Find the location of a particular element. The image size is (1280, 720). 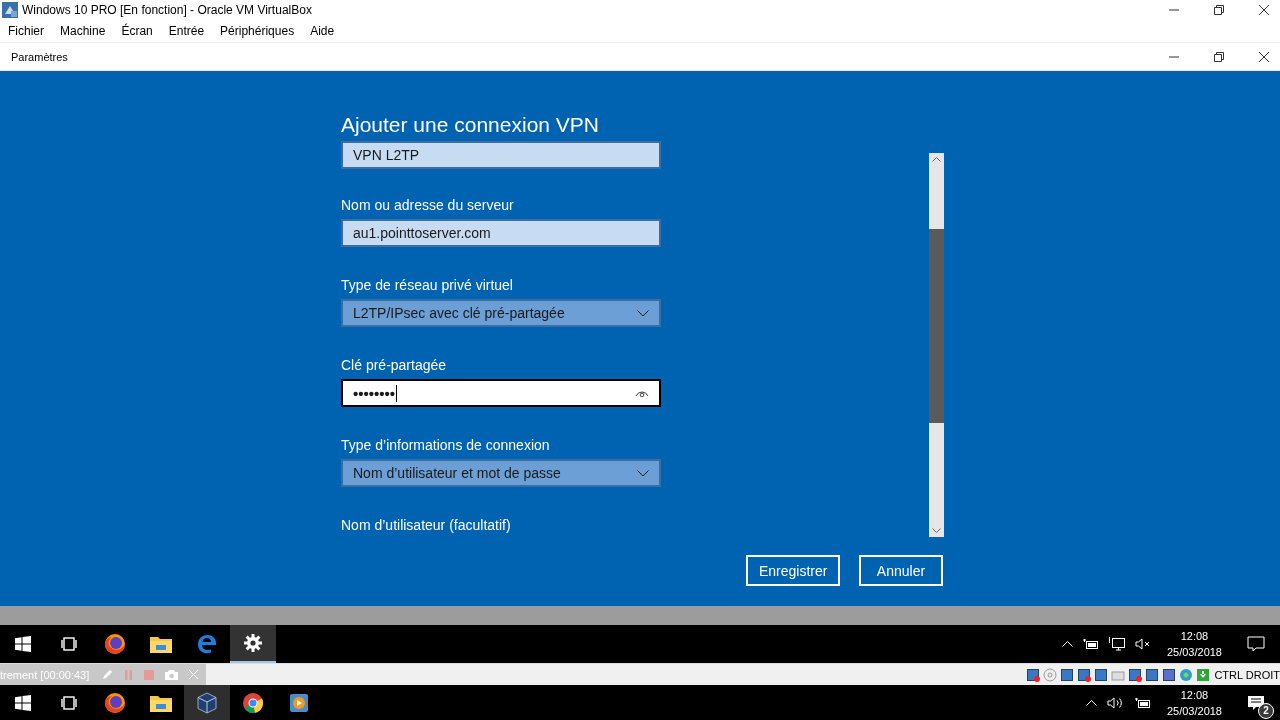

scrollbar-thumb is located at coordinates (936, 326).